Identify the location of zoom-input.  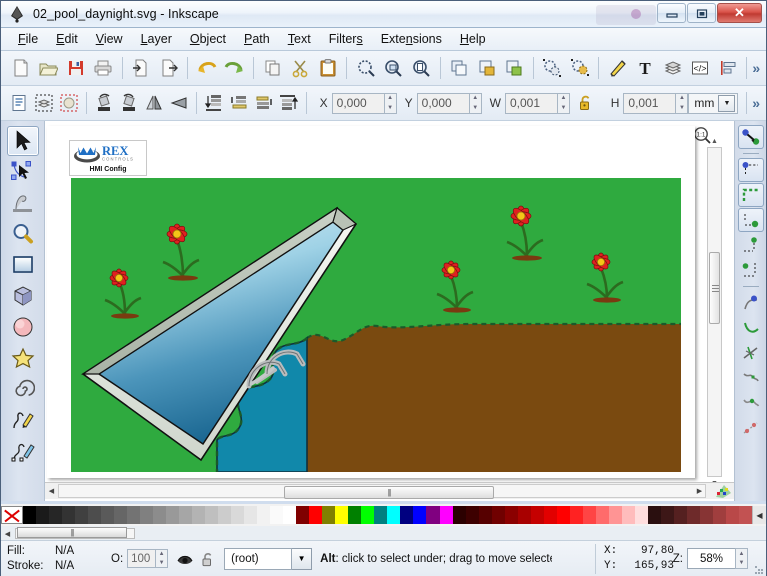
(711, 558).